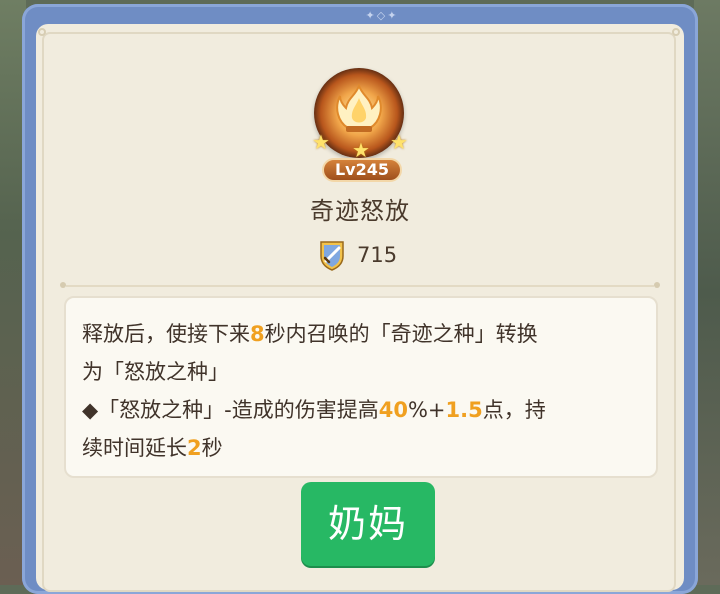 The image size is (720, 594). Describe the element at coordinates (152, 448) in the screenshot. I see `description-line: 续时间延长2秒` at that location.